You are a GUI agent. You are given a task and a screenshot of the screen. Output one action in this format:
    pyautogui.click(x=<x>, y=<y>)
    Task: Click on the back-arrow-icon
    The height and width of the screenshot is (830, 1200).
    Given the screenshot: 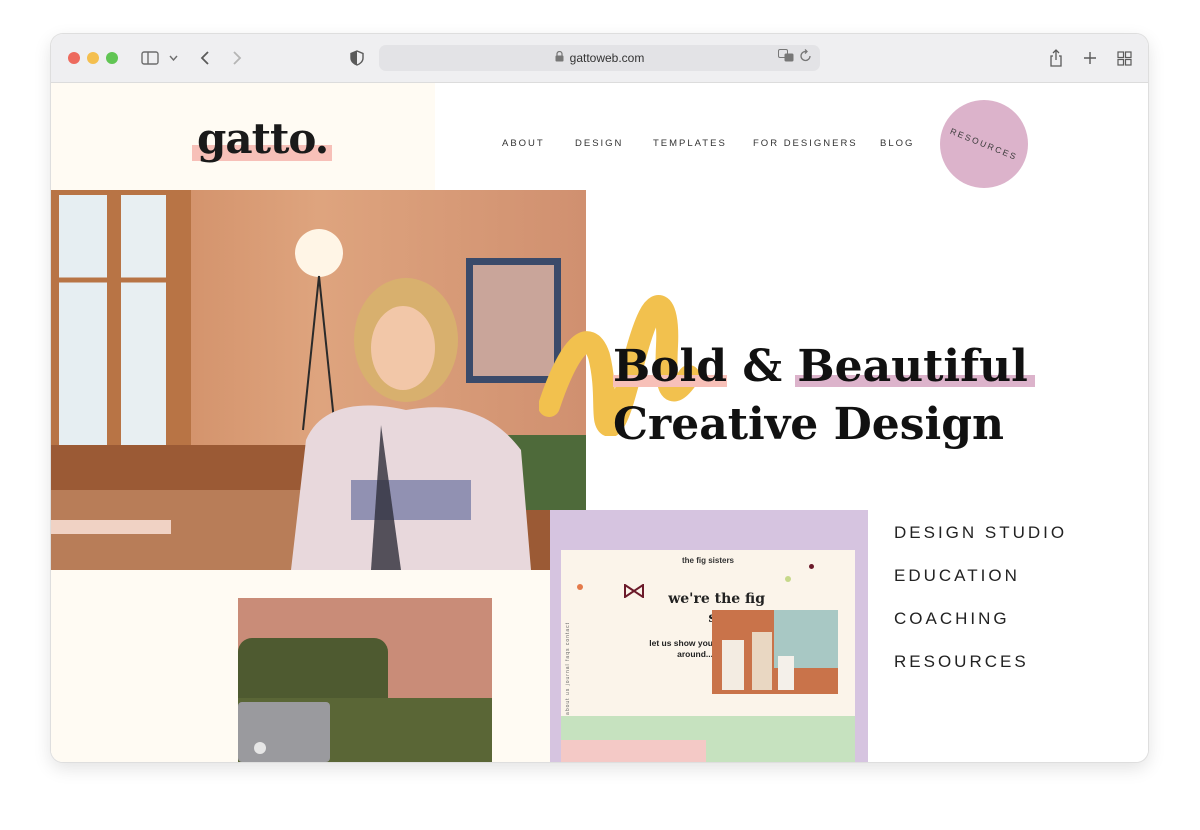 What is the action you would take?
    pyautogui.click(x=205, y=58)
    